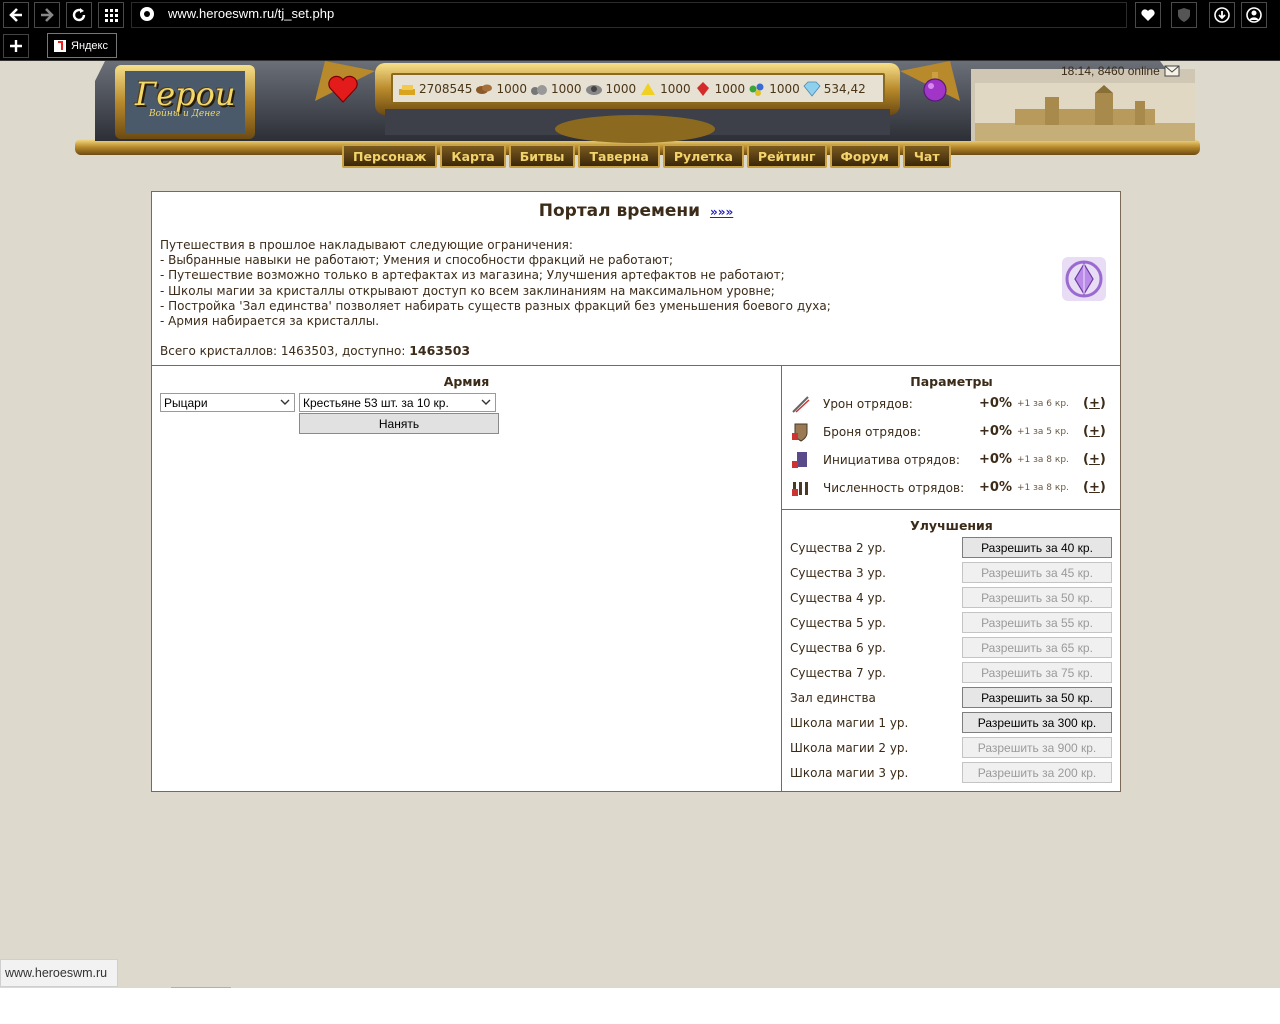  What do you see at coordinates (484, 89) in the screenshot?
I see `wood-icon` at bounding box center [484, 89].